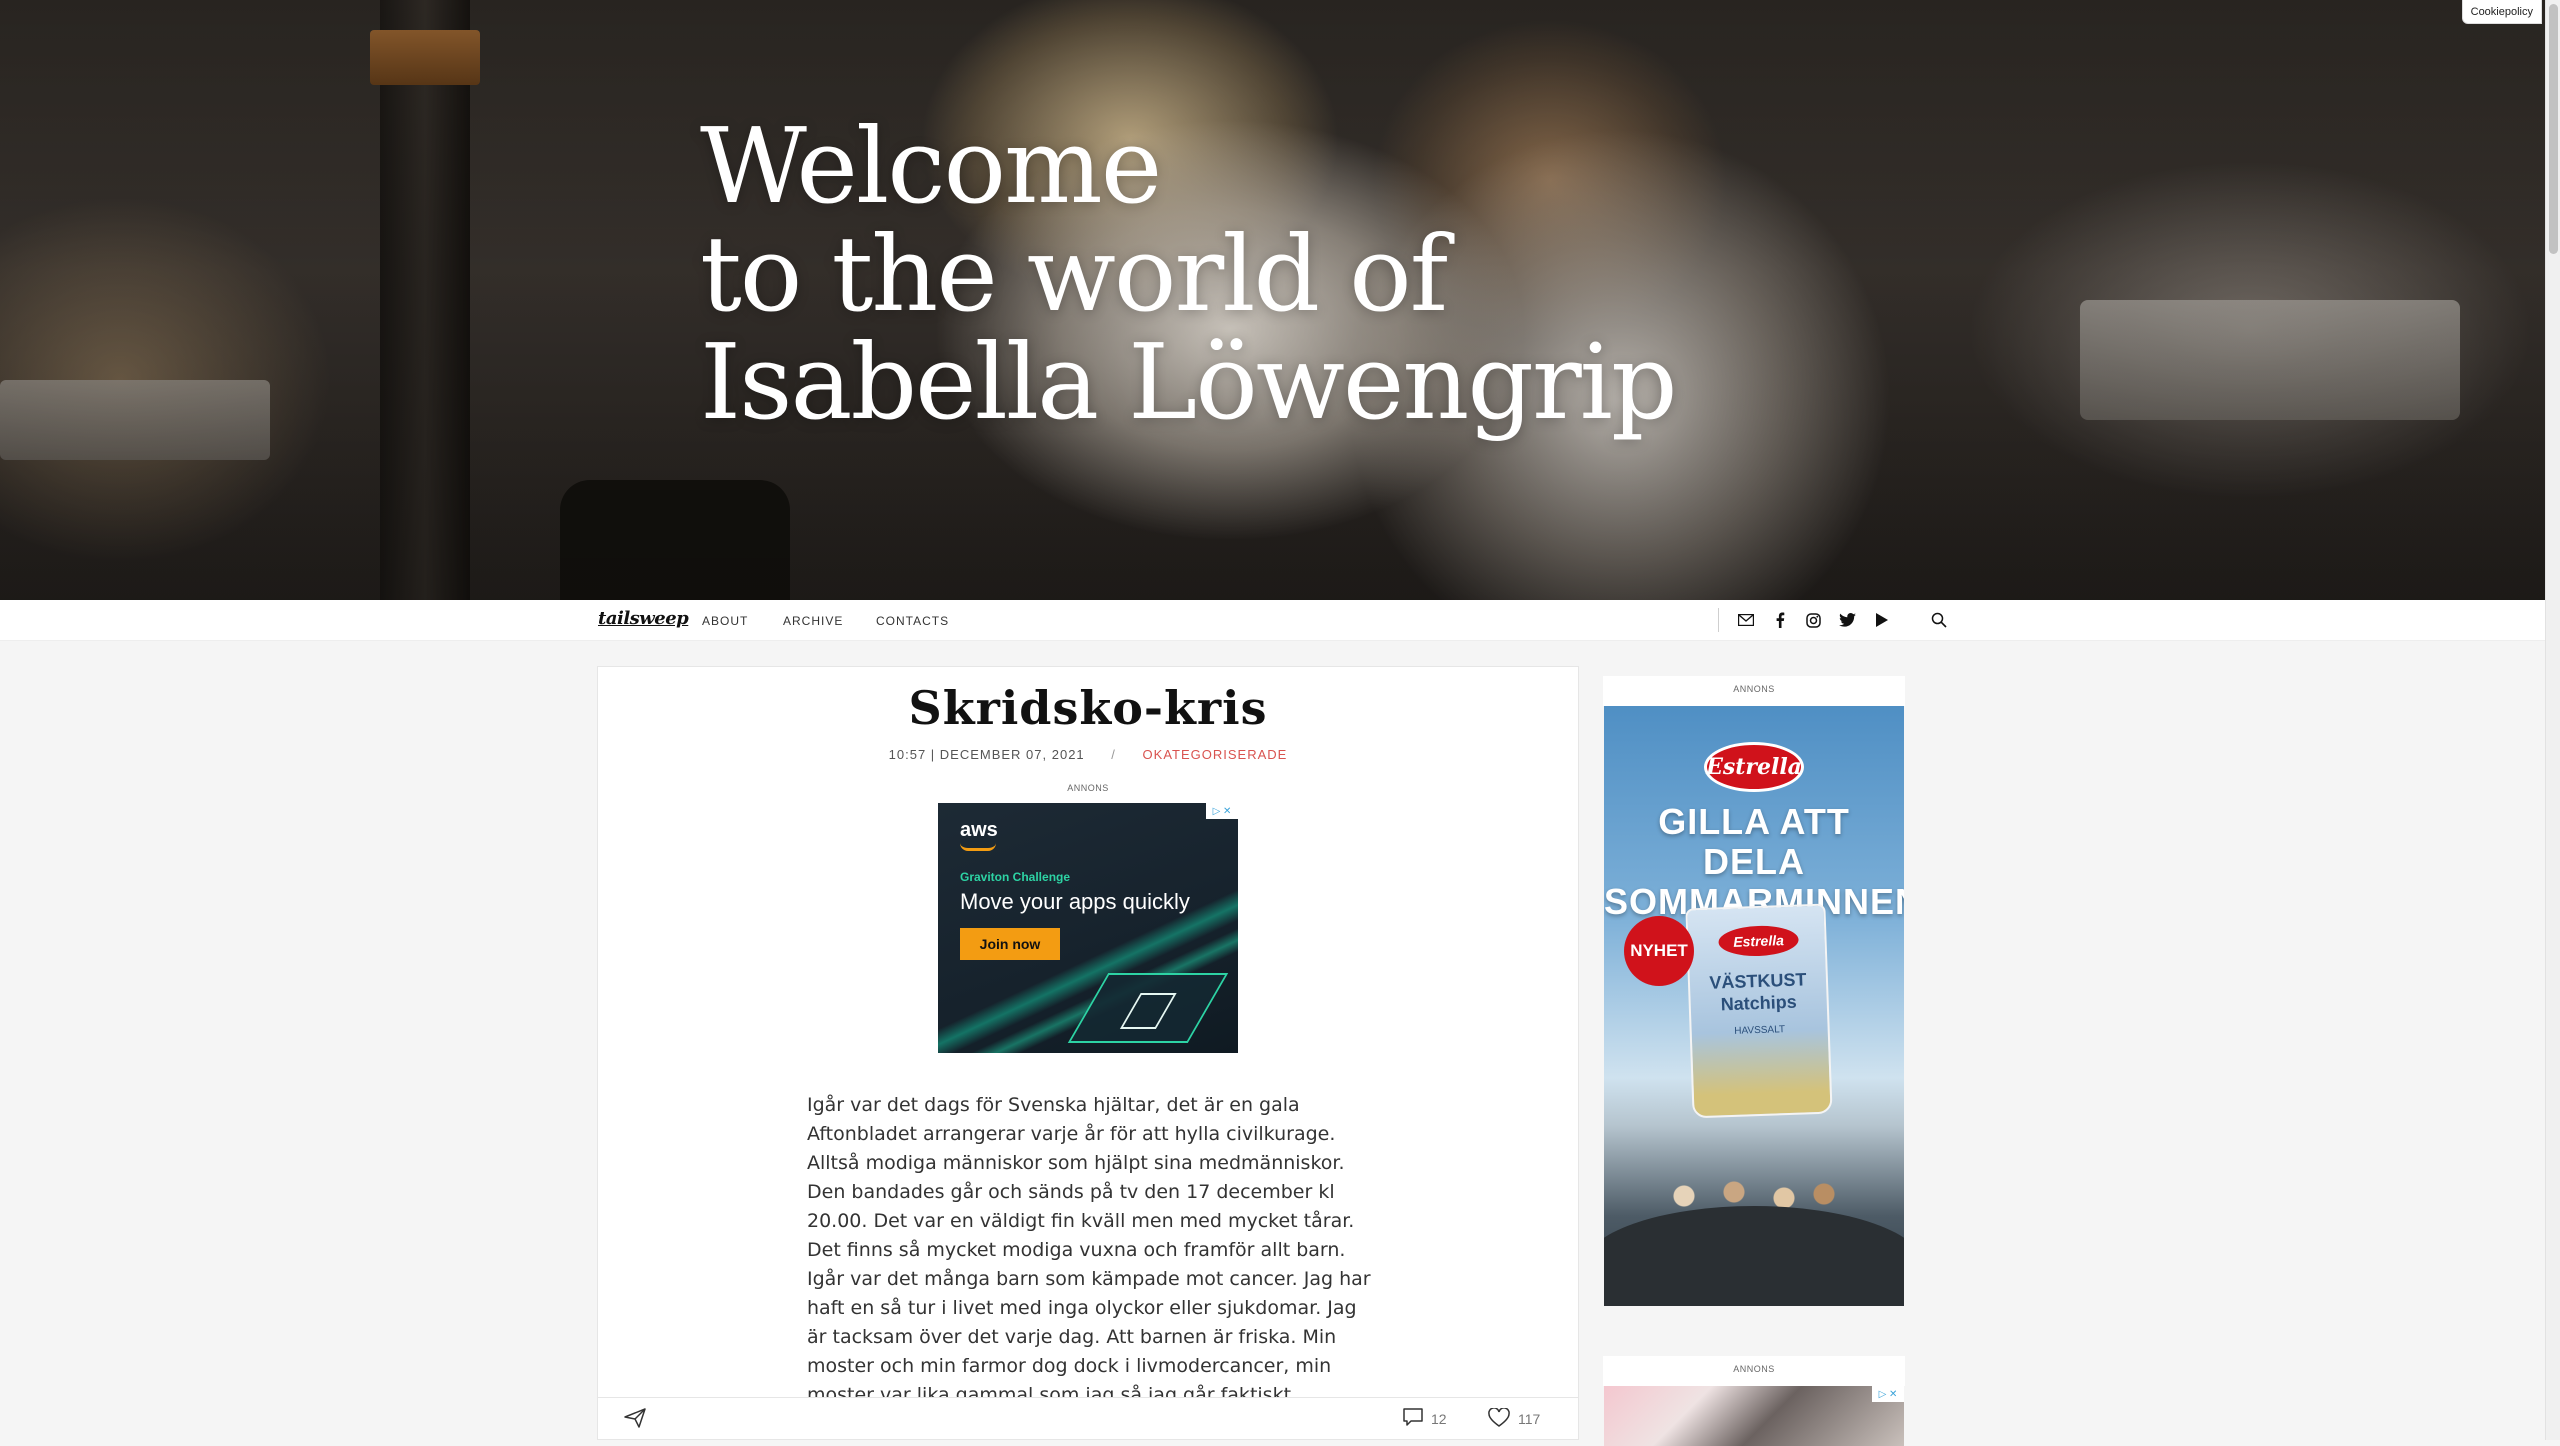 The width and height of the screenshot is (2560, 1446). Describe the element at coordinates (1499, 1418) in the screenshot. I see `heart-icon` at that location.